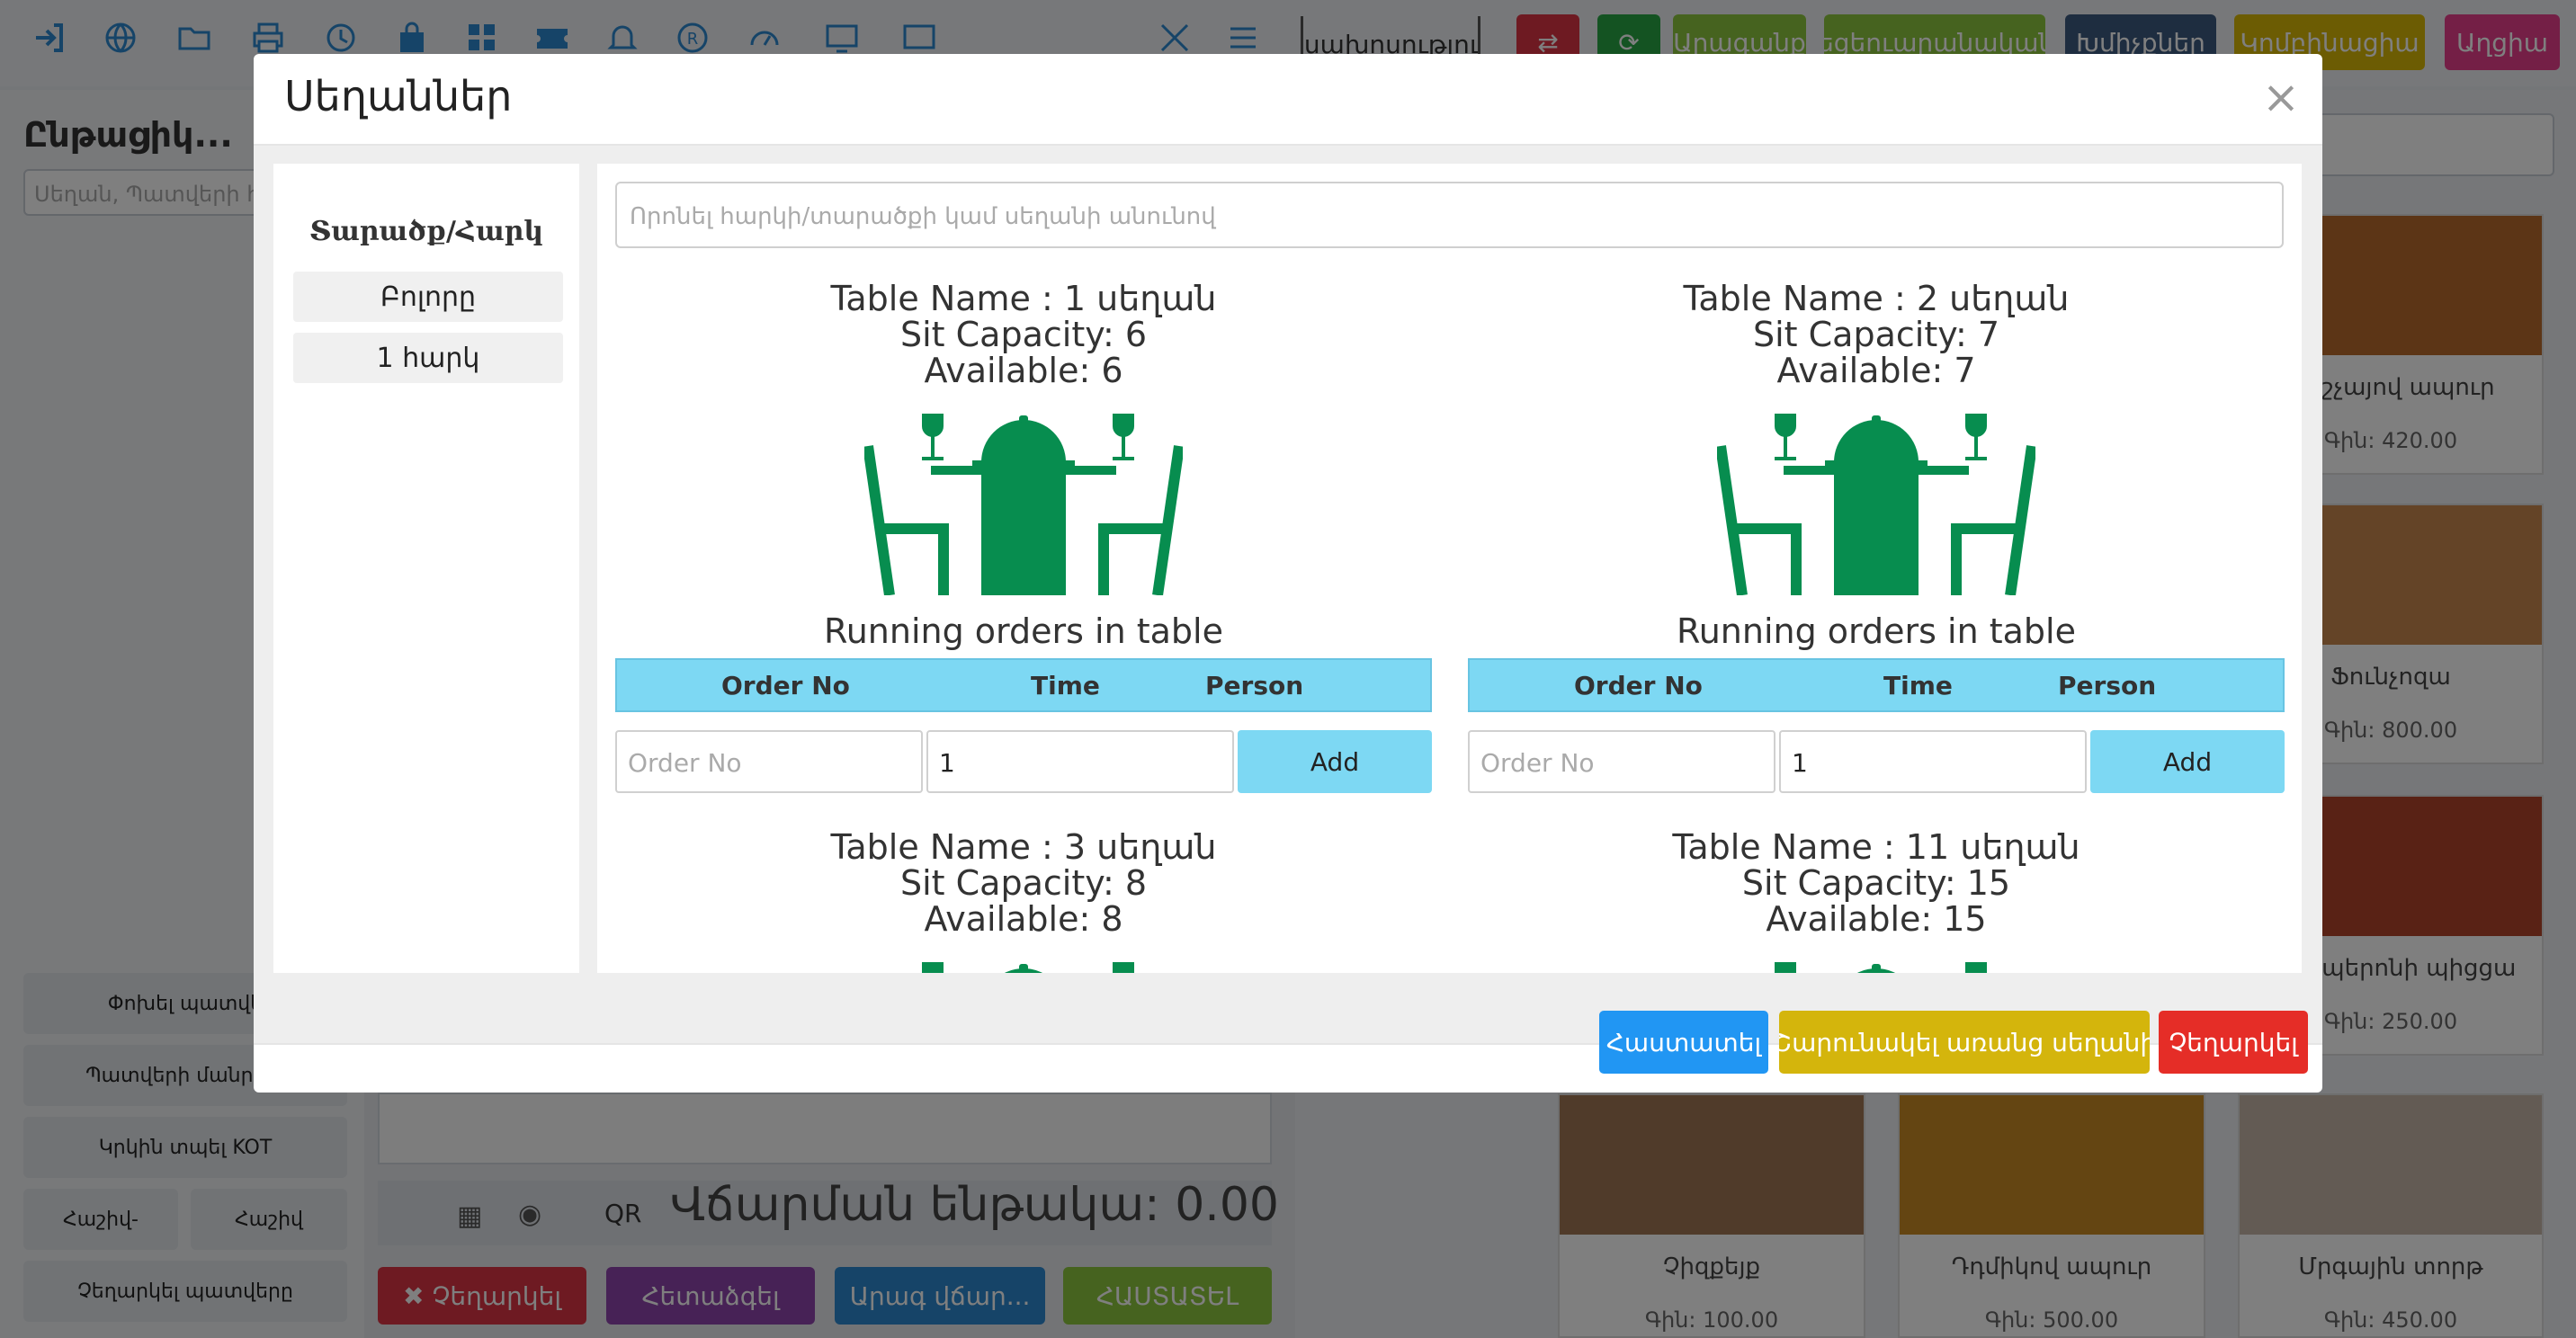  Describe the element at coordinates (1023, 847) in the screenshot. I see `table-name: Table Name : 3 սեղան` at that location.